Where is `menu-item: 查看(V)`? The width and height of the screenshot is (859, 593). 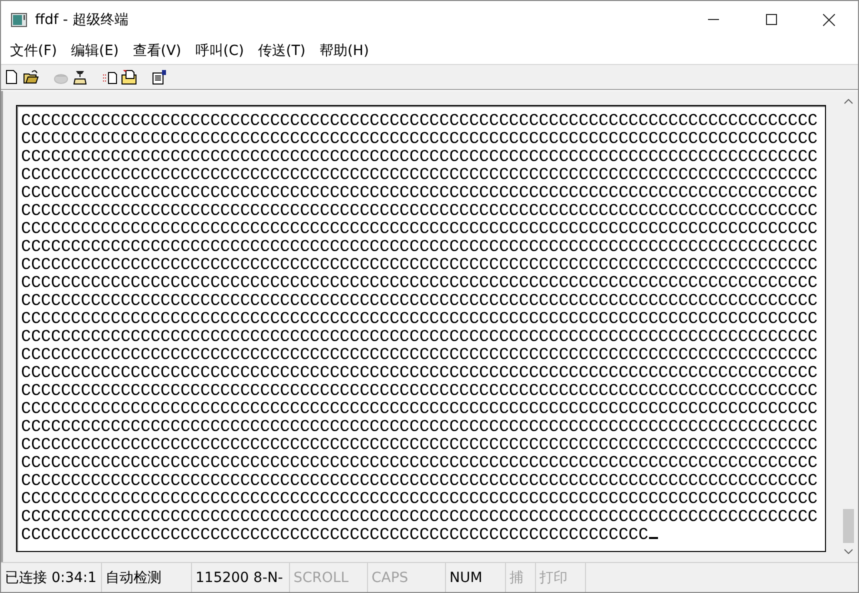 menu-item: 查看(V) is located at coordinates (157, 51).